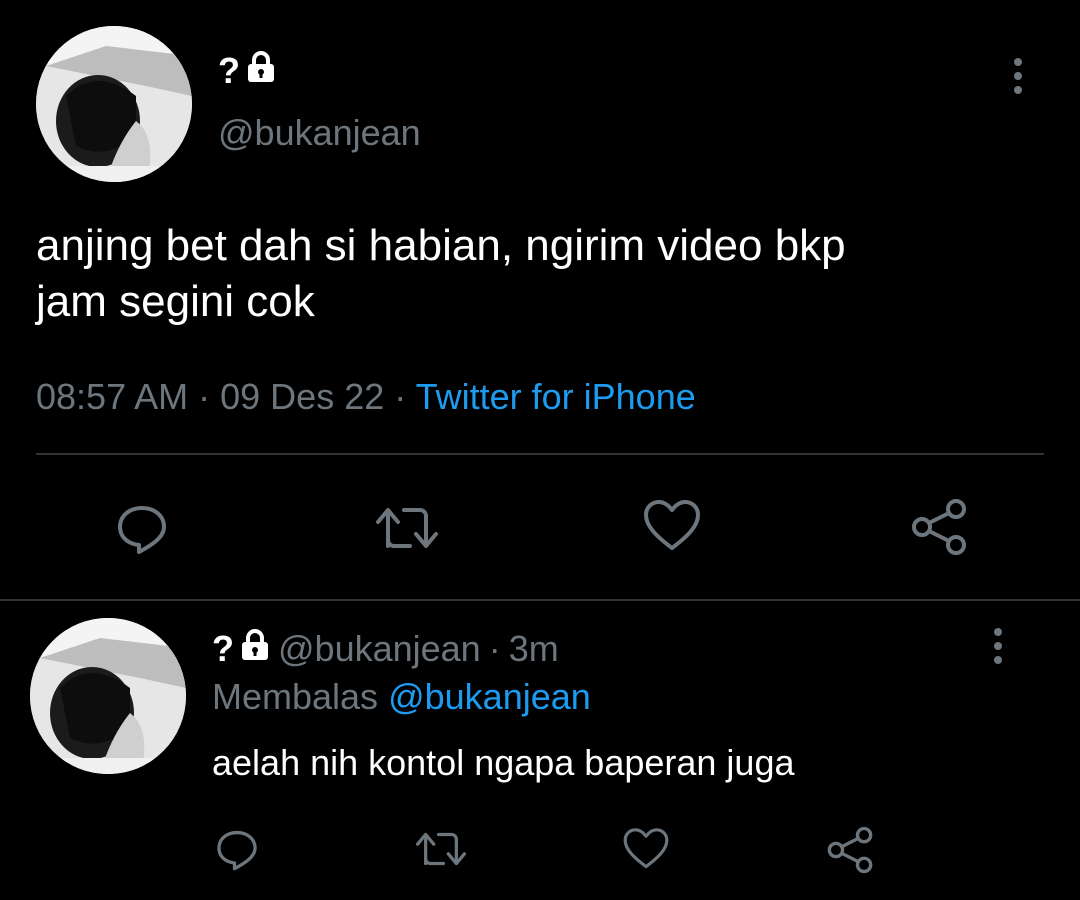 Image resolution: width=1080 pixels, height=900 pixels. I want to click on tweet-source-link: Twitter for iPhone, so click(556, 396).